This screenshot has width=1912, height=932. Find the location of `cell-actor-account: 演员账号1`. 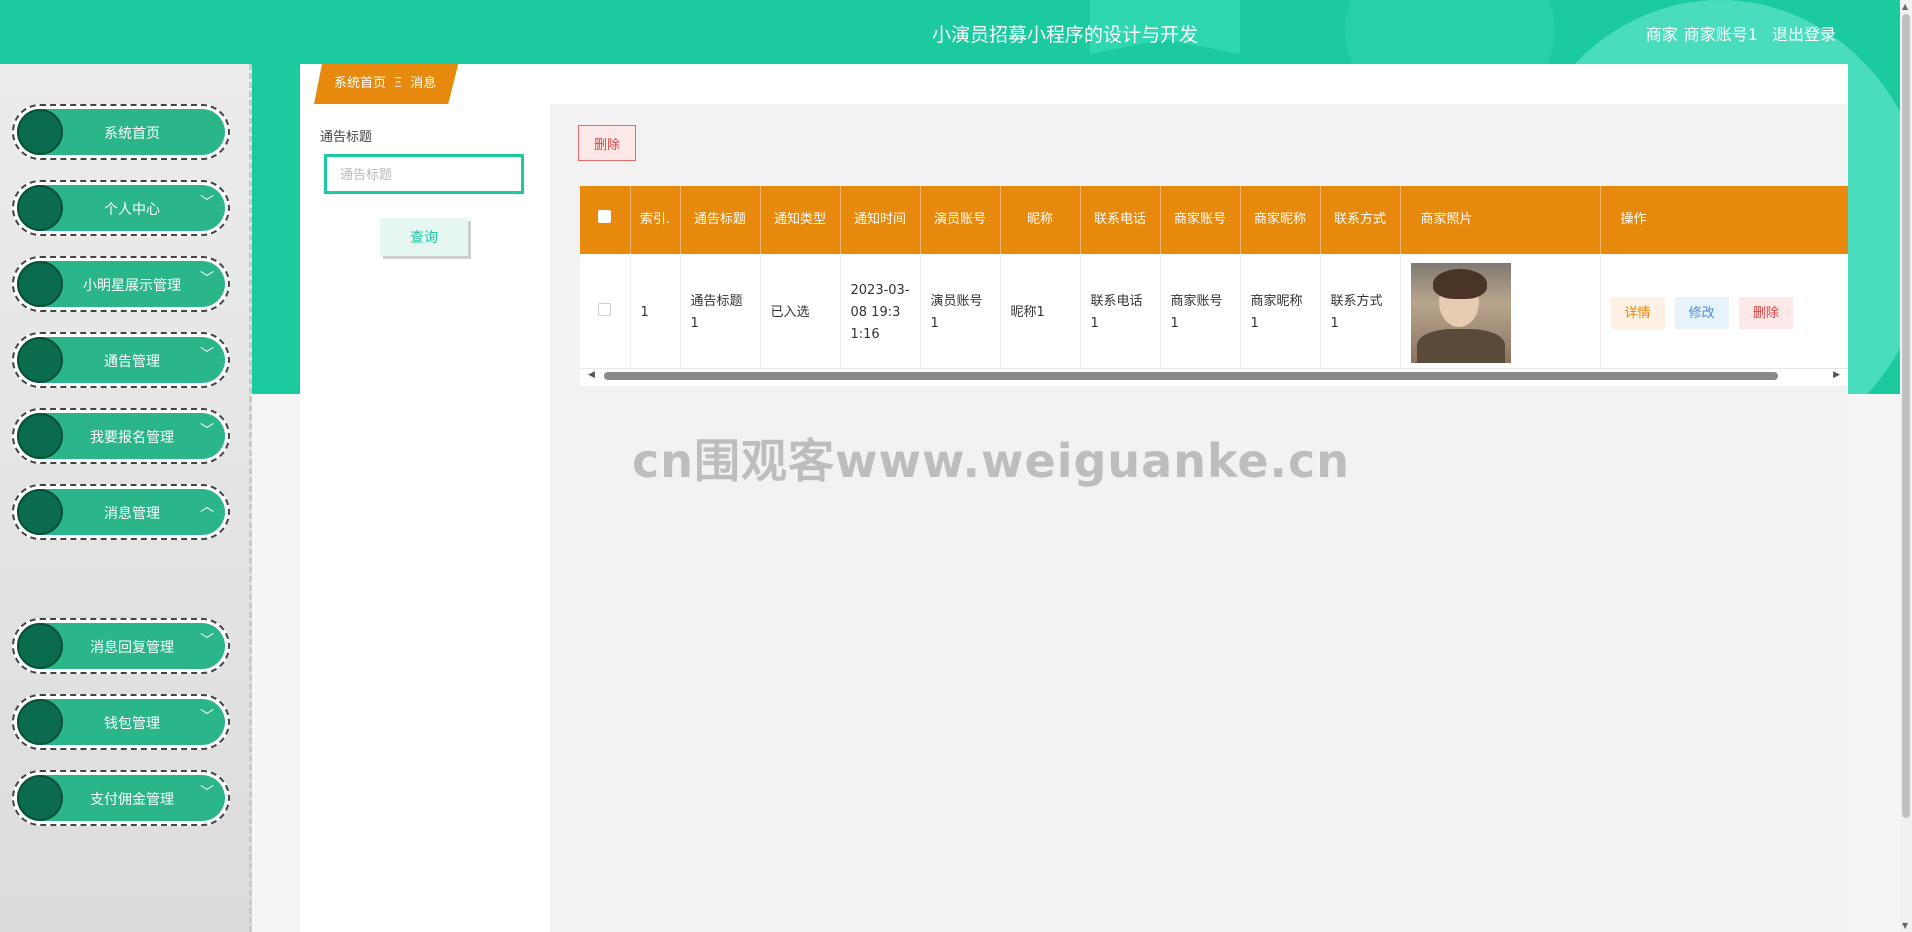

cell-actor-account: 演员账号1 is located at coordinates (960, 313).